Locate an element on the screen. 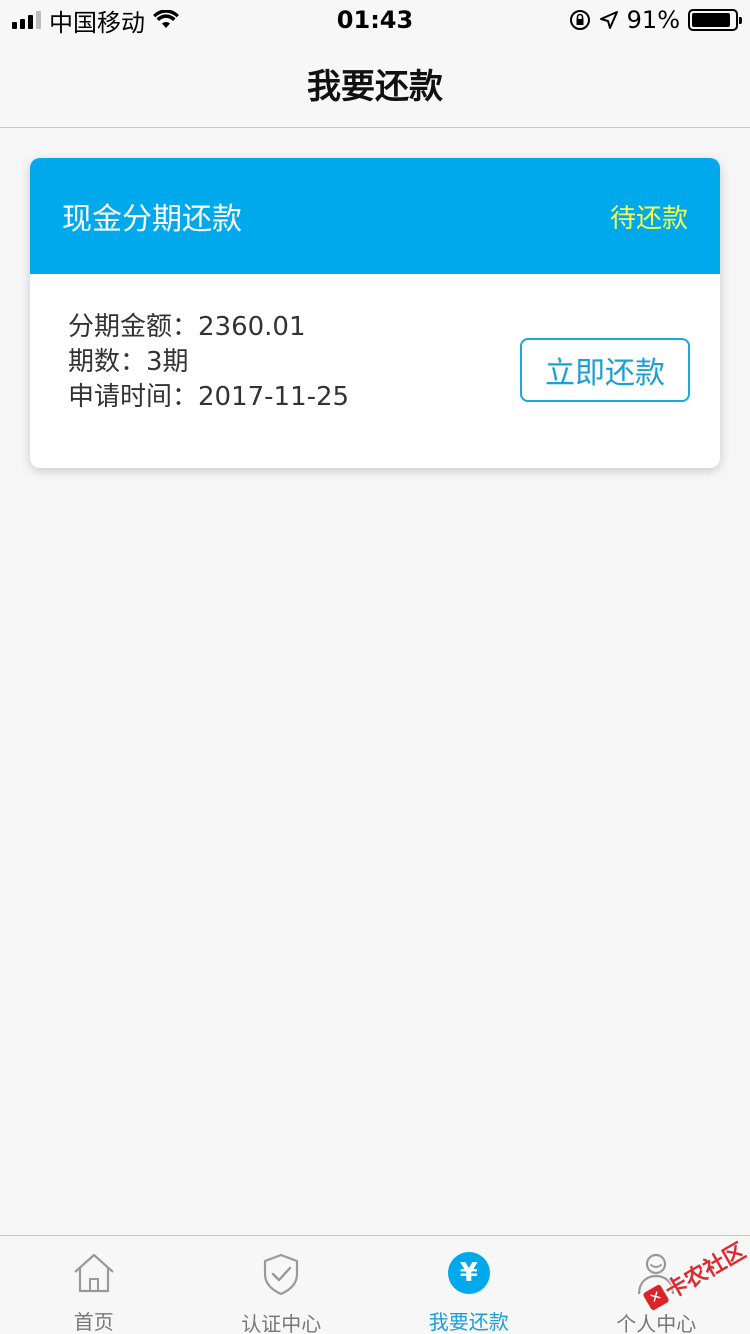 This screenshot has width=750, height=1334. wifi-icon is located at coordinates (166, 19).